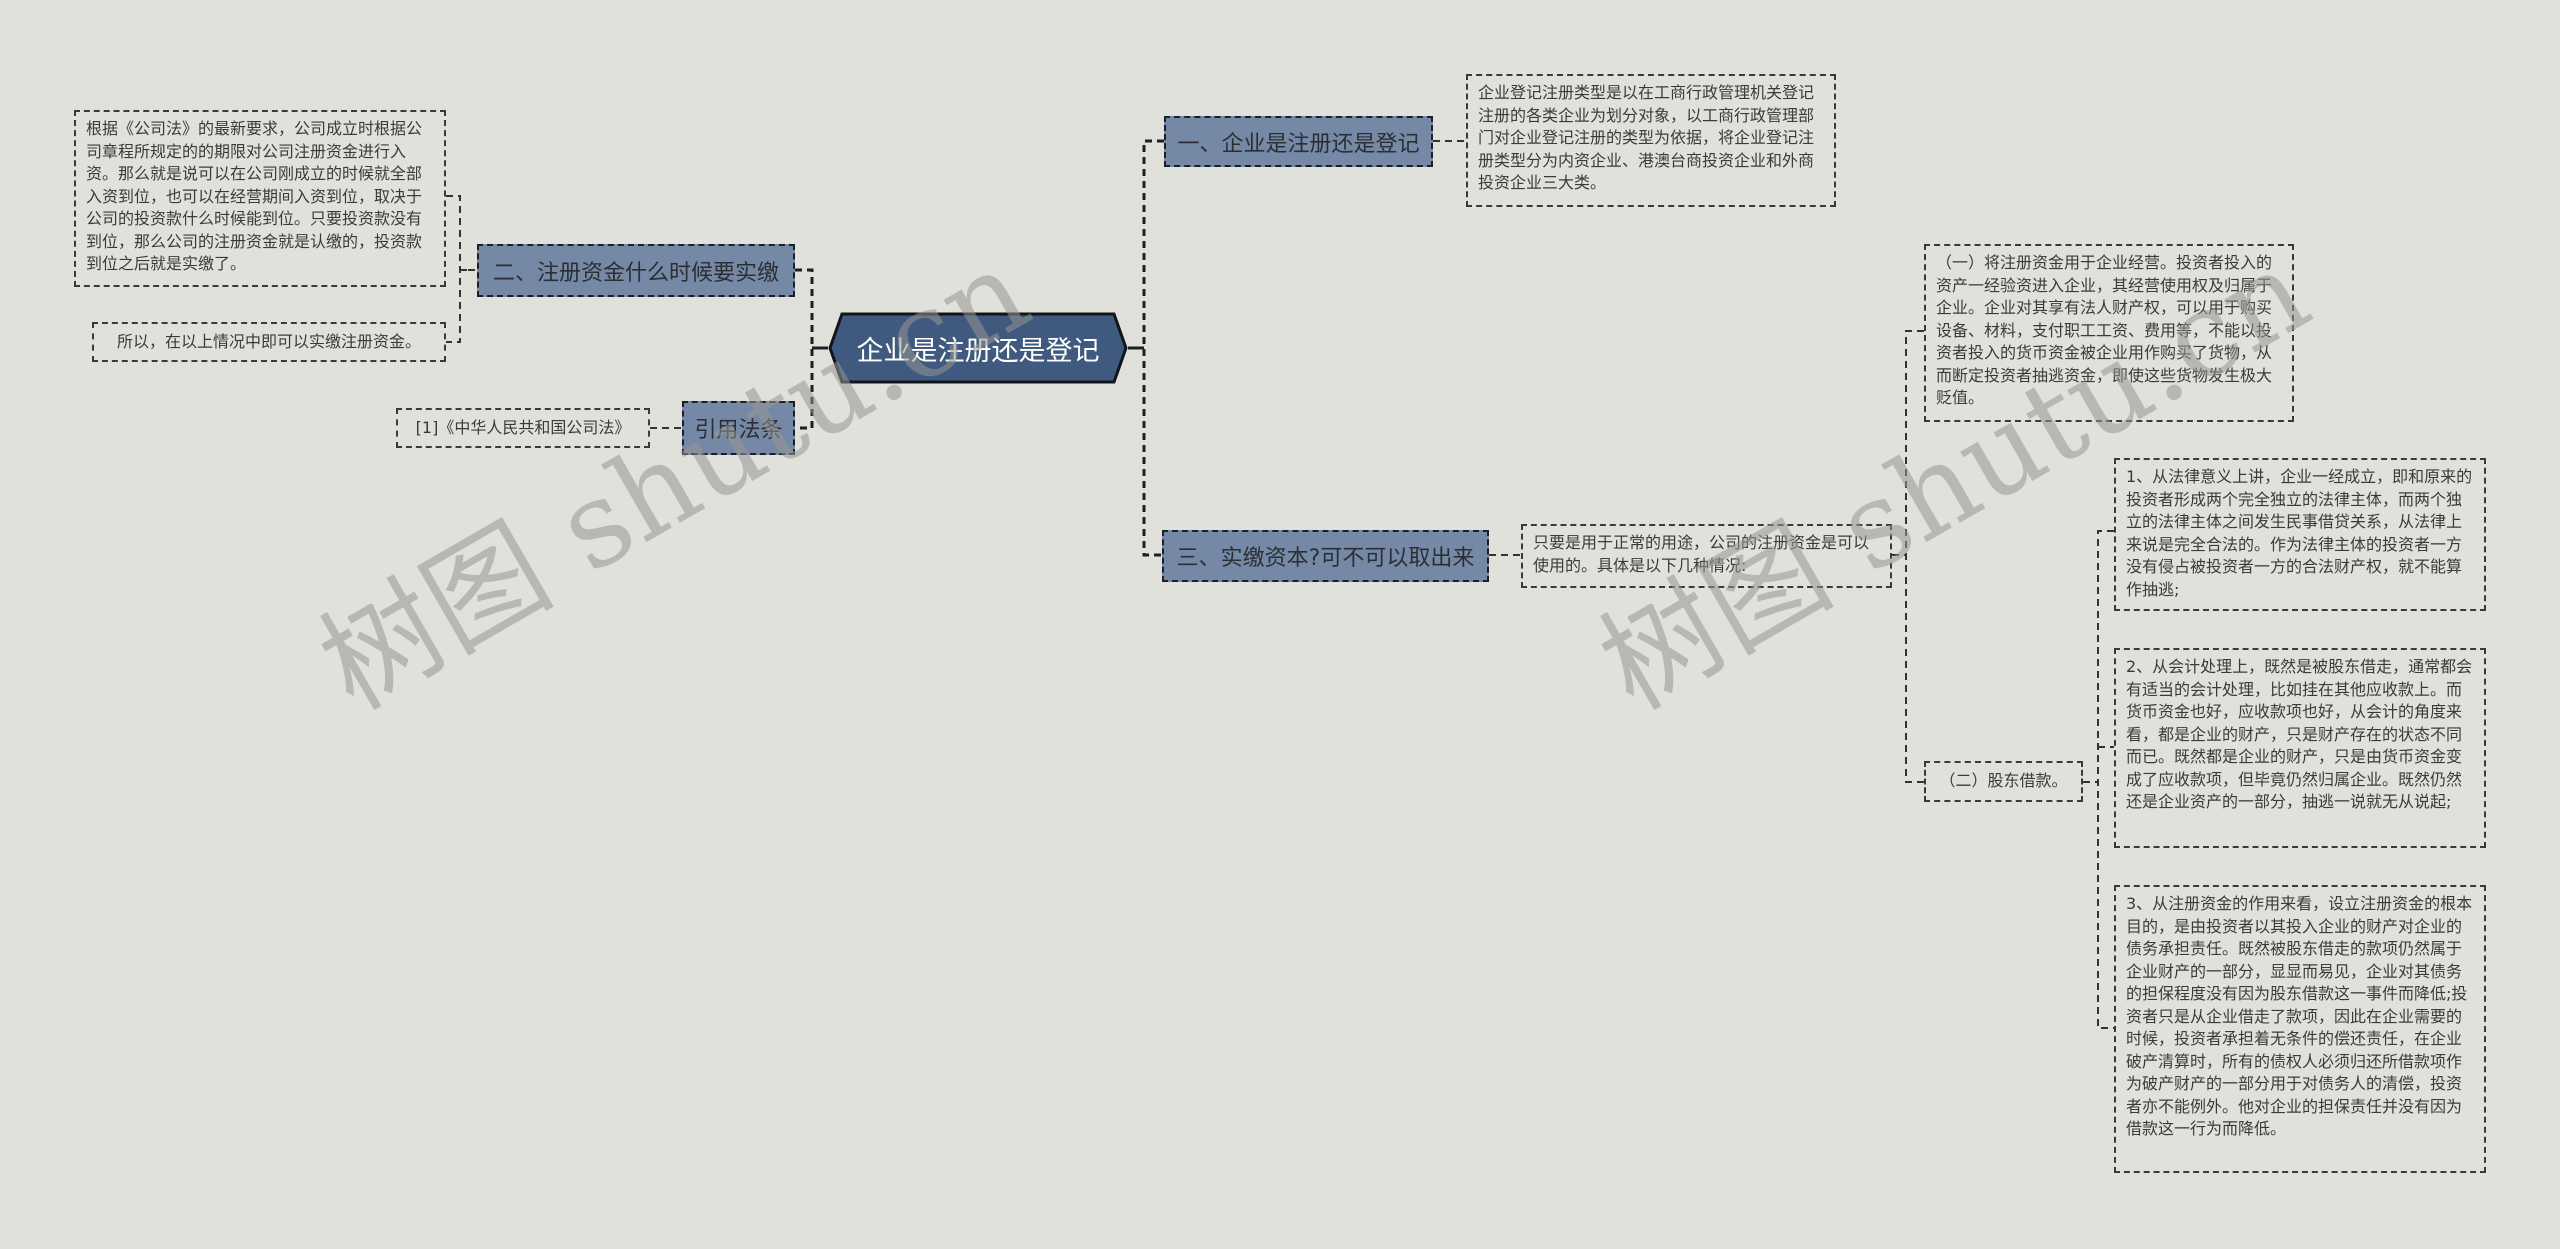 The width and height of the screenshot is (2560, 1249). I want to click on branch-registration-or-record: 一、企业是注册还是登记, so click(1298, 141).